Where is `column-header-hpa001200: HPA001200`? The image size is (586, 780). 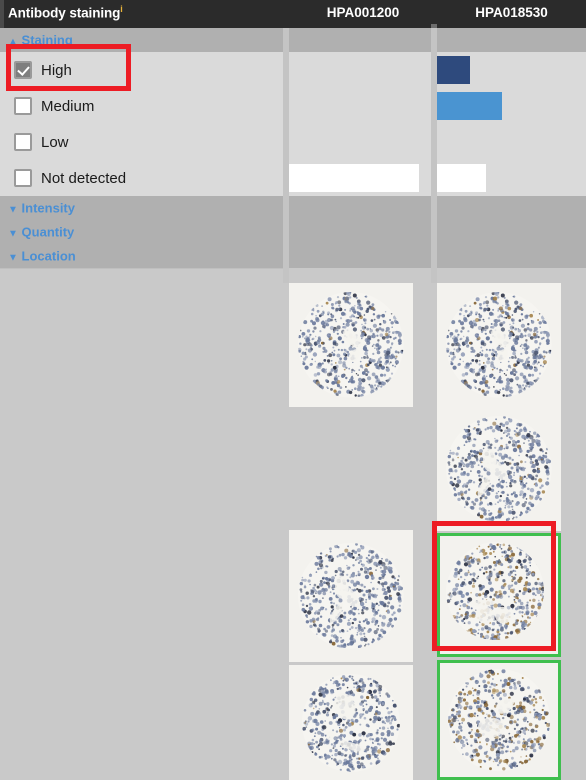
column-header-hpa001200: HPA001200 is located at coordinates (363, 12).